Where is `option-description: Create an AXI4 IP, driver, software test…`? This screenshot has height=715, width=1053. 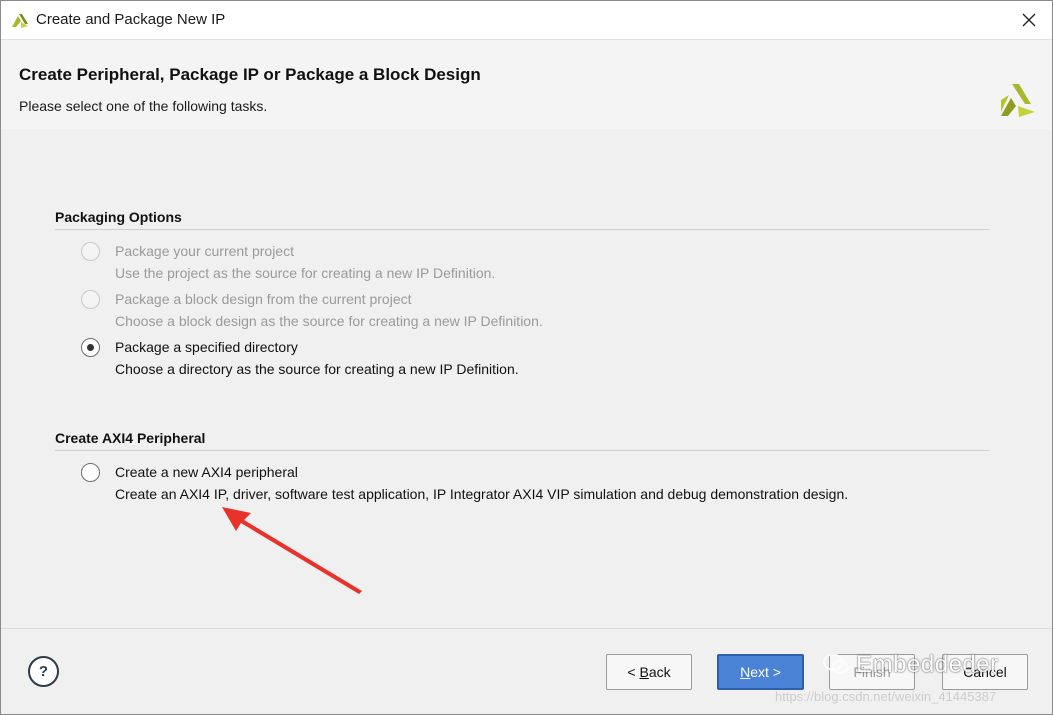 option-description: Create an AXI4 IP, driver, software test… is located at coordinates (482, 494).